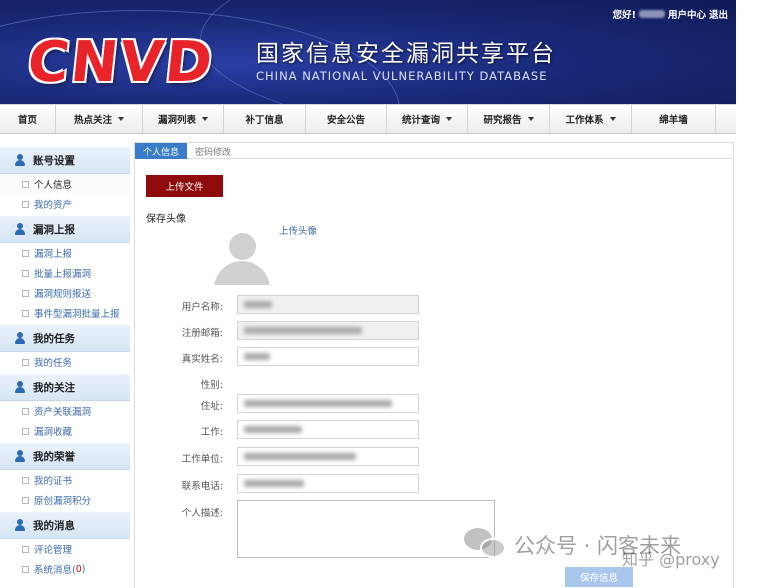 The image size is (772, 588). I want to click on logout-link: 退出, so click(718, 14).